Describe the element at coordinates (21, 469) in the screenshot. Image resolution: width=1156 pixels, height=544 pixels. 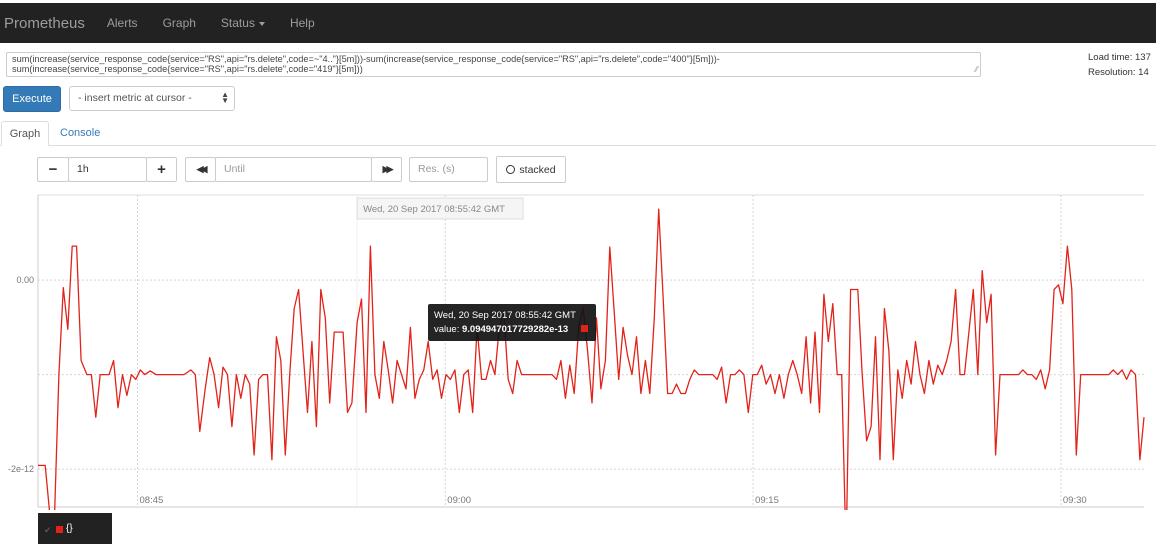
I see `y-tick-label: -2e-12` at that location.